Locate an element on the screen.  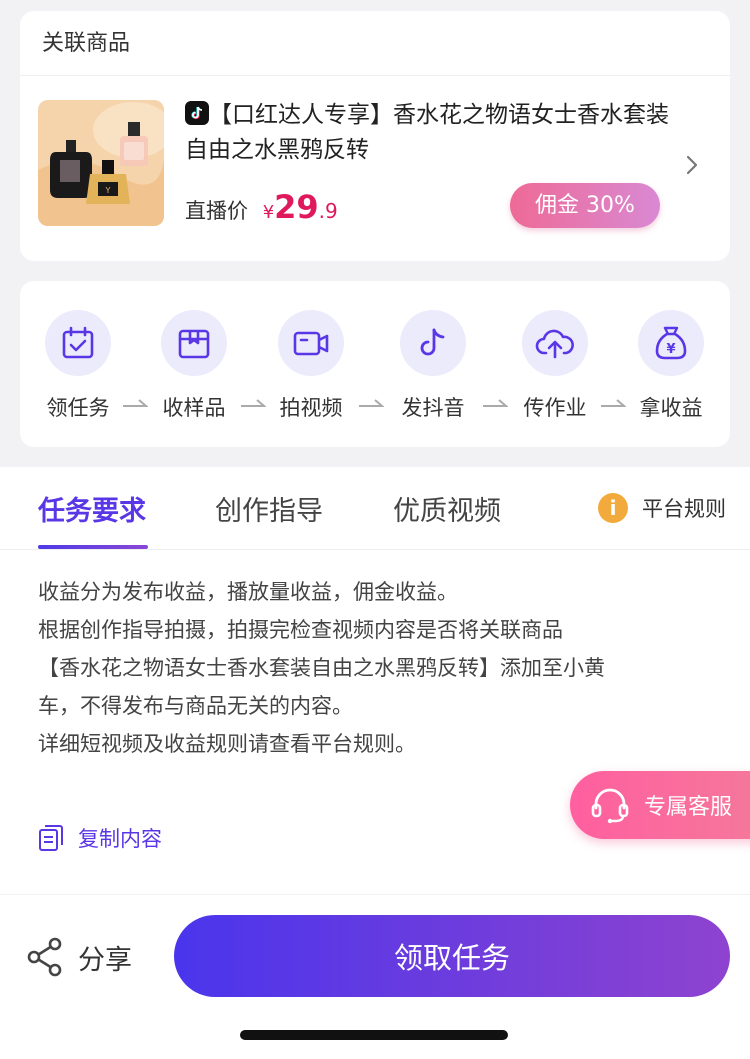
product-name: 【口红达人专享】香水花之物语女士香水套装自由之水黑鸦反转 is located at coordinates (435, 133).